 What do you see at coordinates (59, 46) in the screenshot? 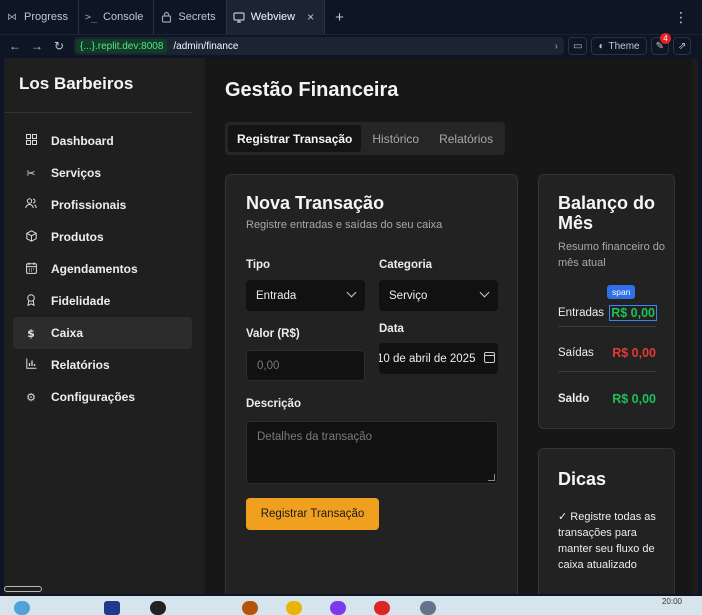
I see `reload-icon: ↻` at bounding box center [59, 46].